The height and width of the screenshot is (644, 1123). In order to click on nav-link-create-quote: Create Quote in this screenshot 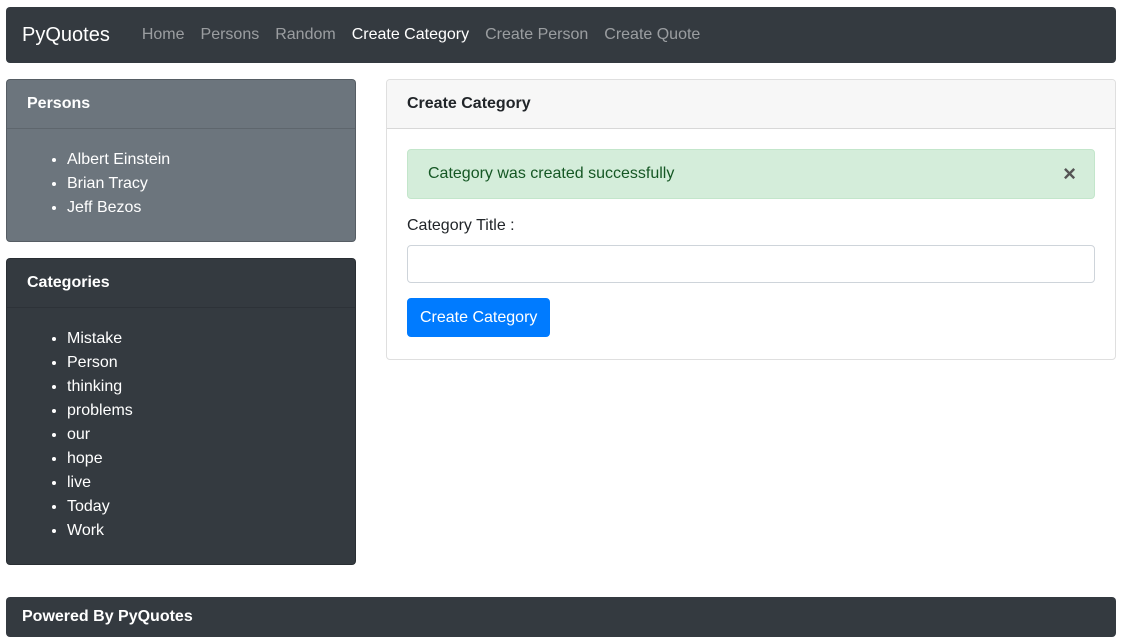, I will do `click(652, 35)`.